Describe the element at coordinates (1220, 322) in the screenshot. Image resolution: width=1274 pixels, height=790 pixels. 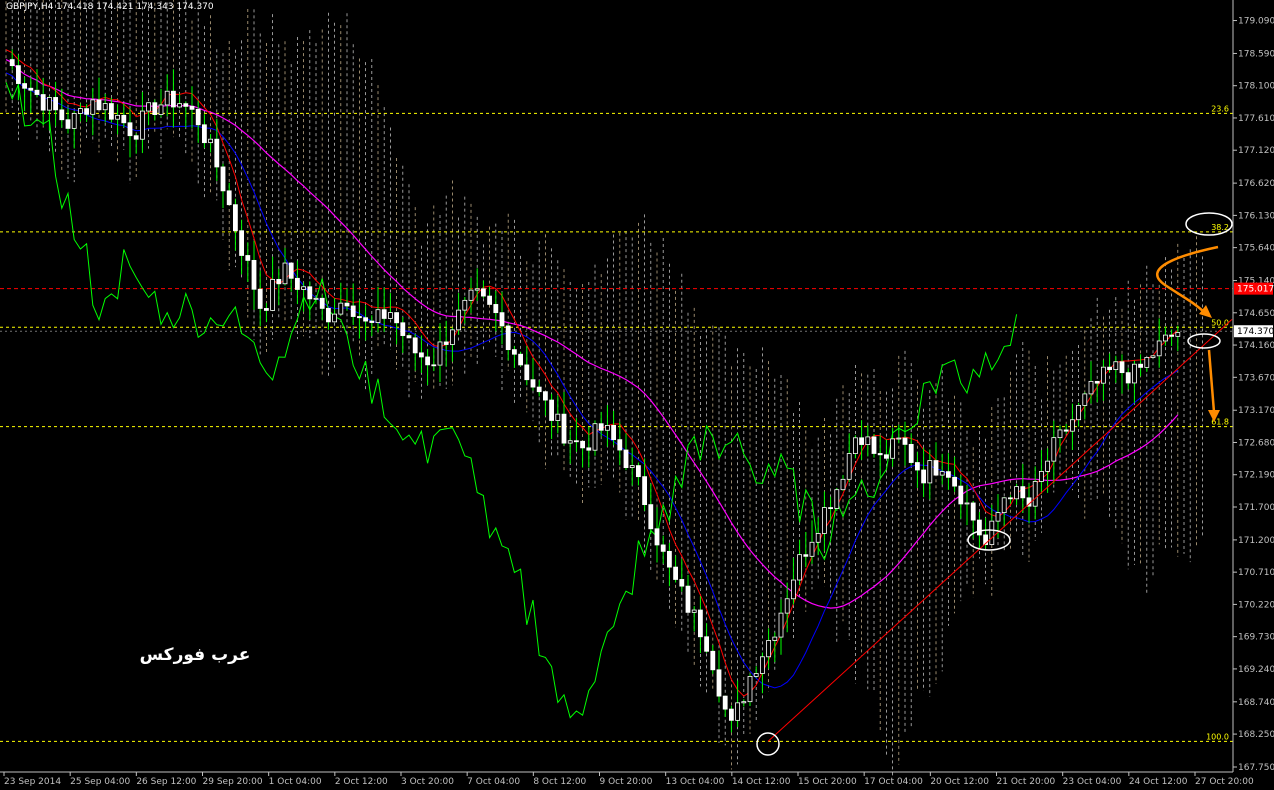
I see `fib-level-label: 50.0` at that location.